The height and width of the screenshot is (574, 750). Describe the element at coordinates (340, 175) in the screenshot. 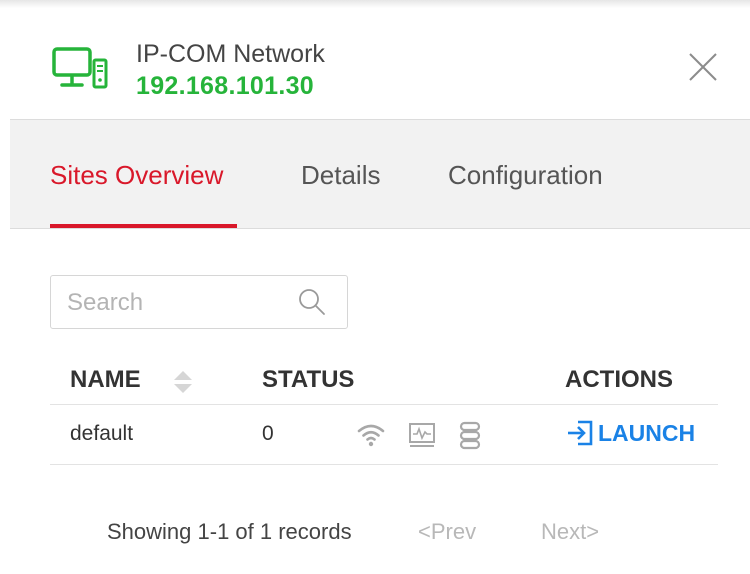

I see `tab-details: Details` at that location.